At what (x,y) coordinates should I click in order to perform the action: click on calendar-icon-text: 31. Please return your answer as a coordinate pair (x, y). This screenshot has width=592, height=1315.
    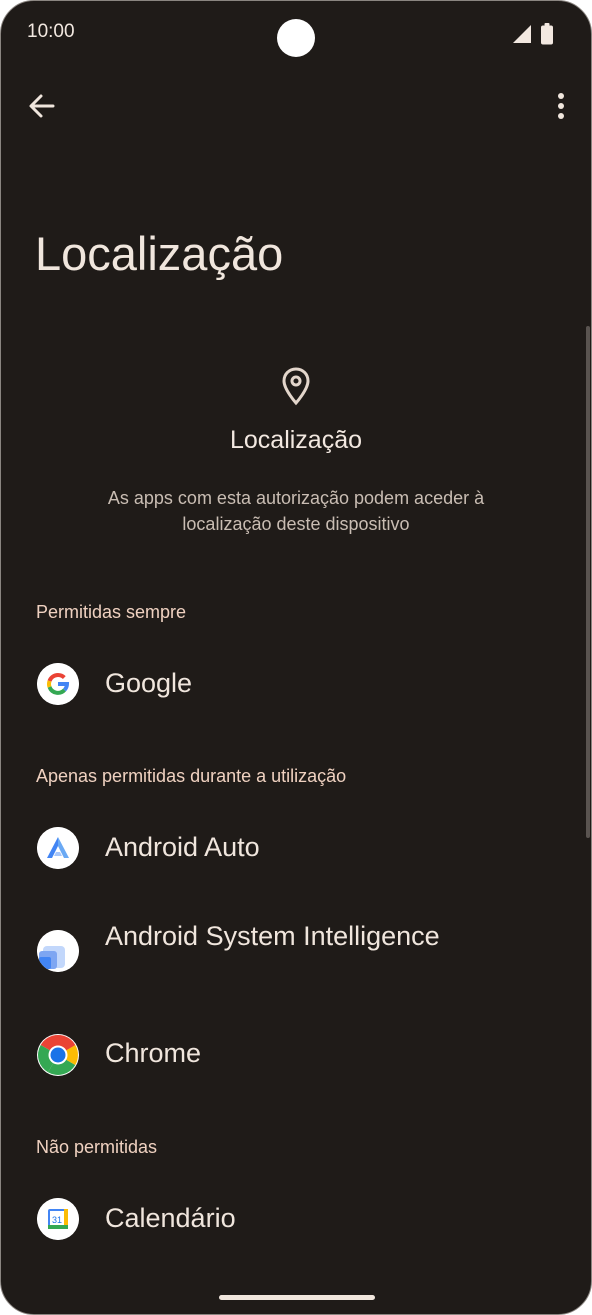
    Looking at the image, I should click on (57, 1220).